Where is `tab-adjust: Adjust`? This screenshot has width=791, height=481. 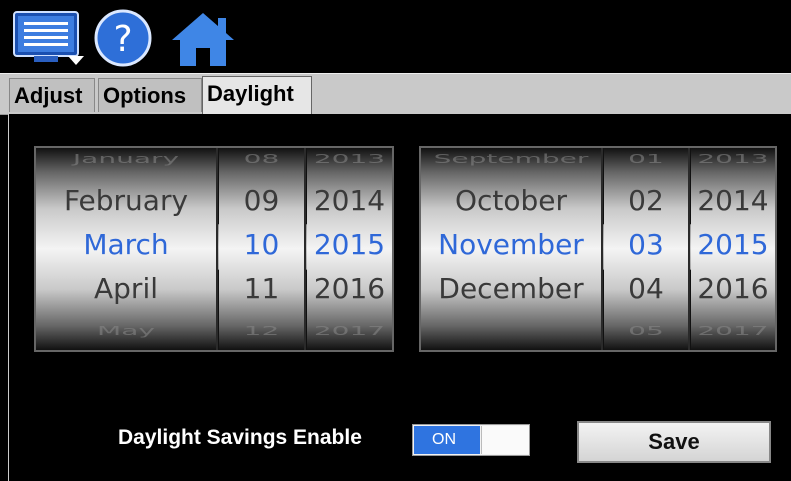 tab-adjust: Adjust is located at coordinates (52, 95).